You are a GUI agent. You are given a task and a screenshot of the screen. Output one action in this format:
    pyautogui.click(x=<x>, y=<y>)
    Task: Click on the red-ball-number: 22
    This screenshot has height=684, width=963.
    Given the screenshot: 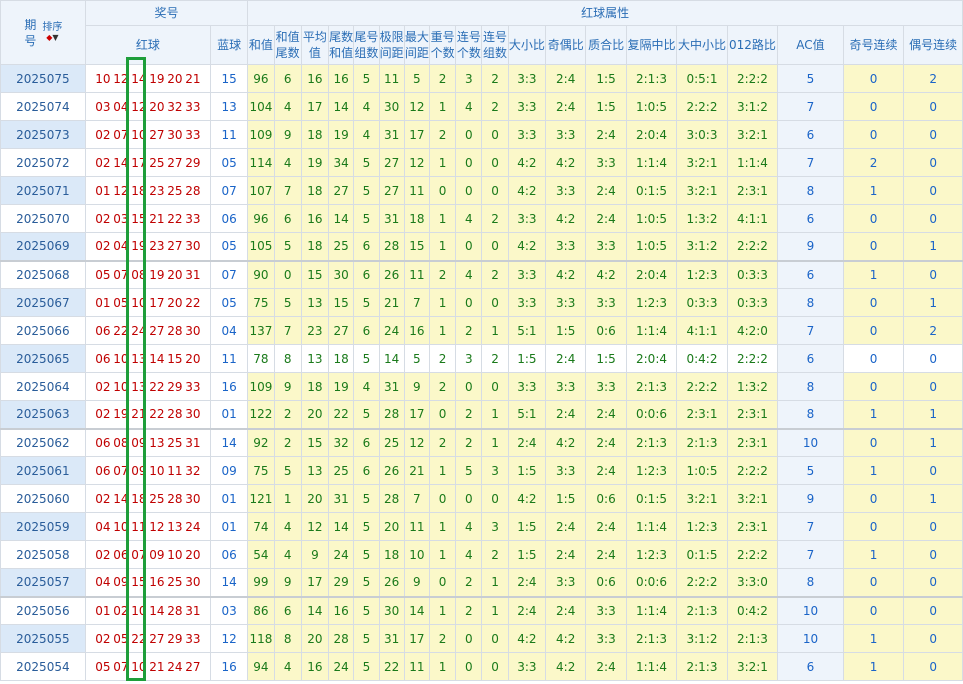 What is the action you would take?
    pyautogui.click(x=157, y=386)
    